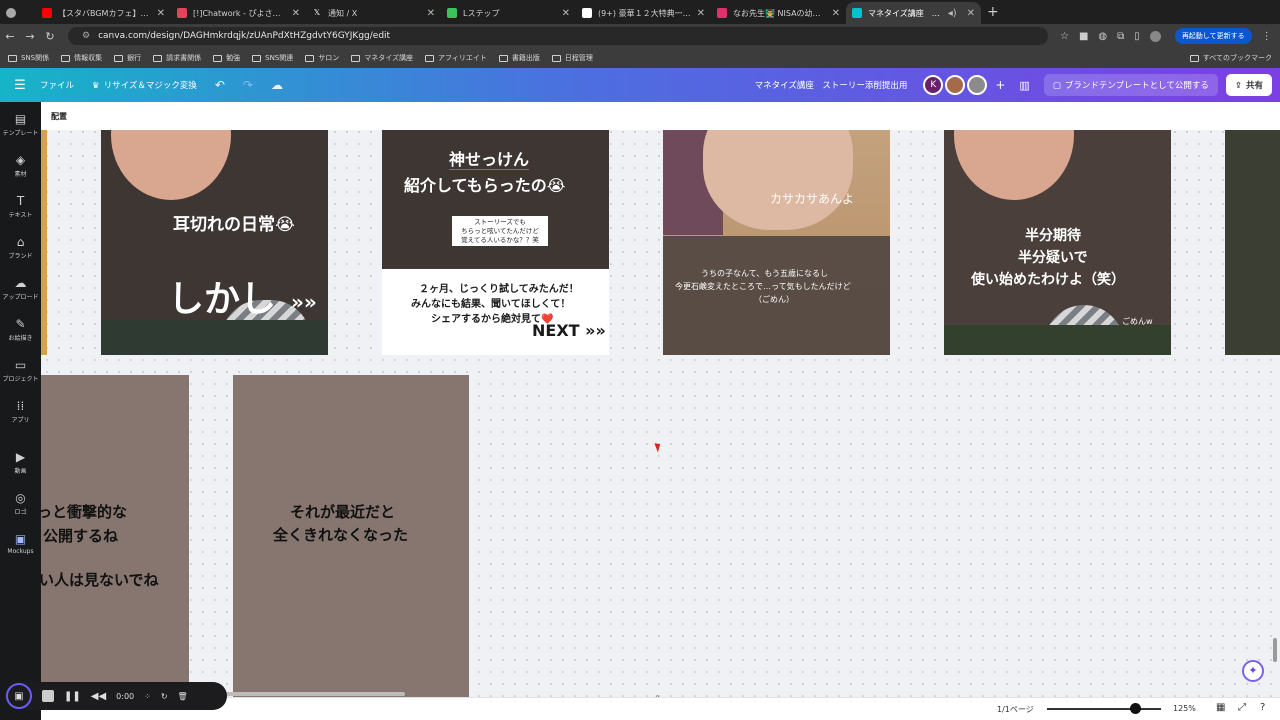  I want to click on bookmark-folder: 銀行, so click(127, 58).